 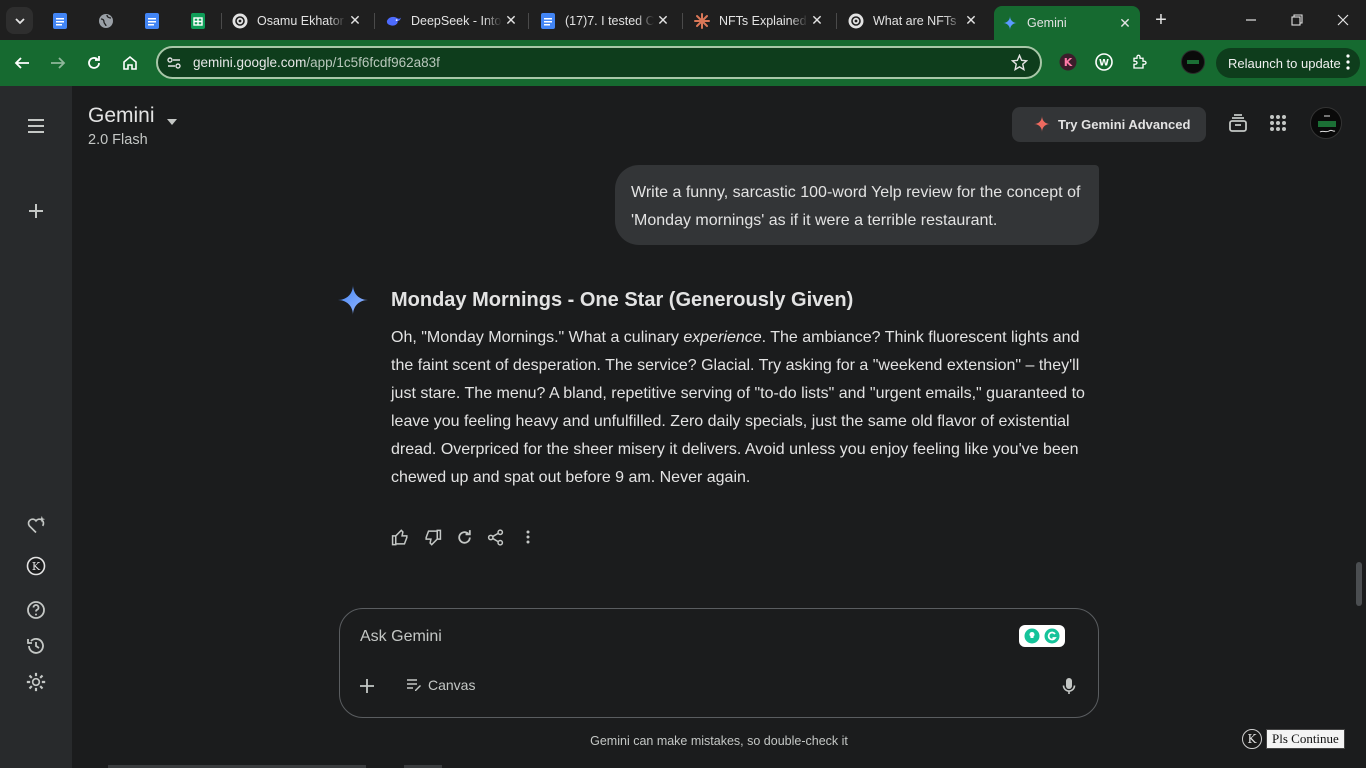 I want to click on more-vert-icon, so click(x=1348, y=63).